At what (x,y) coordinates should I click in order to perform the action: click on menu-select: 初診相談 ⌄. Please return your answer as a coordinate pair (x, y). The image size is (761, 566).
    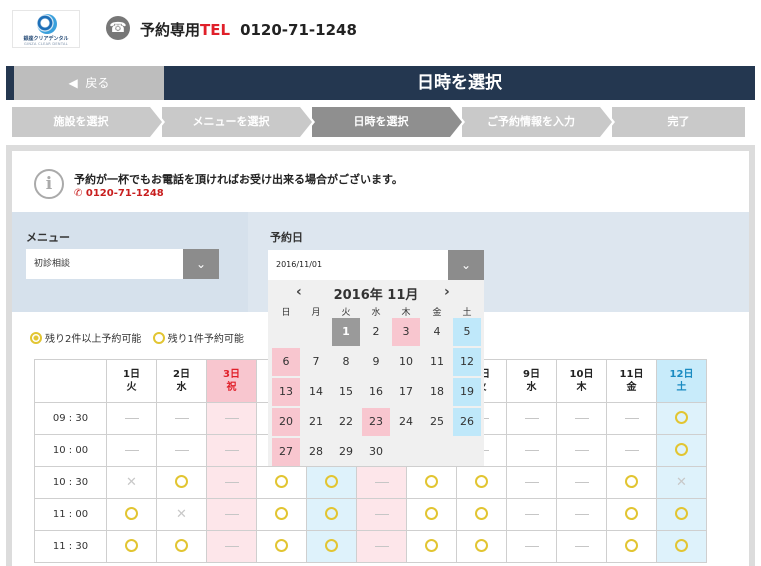
    Looking at the image, I should click on (122, 264).